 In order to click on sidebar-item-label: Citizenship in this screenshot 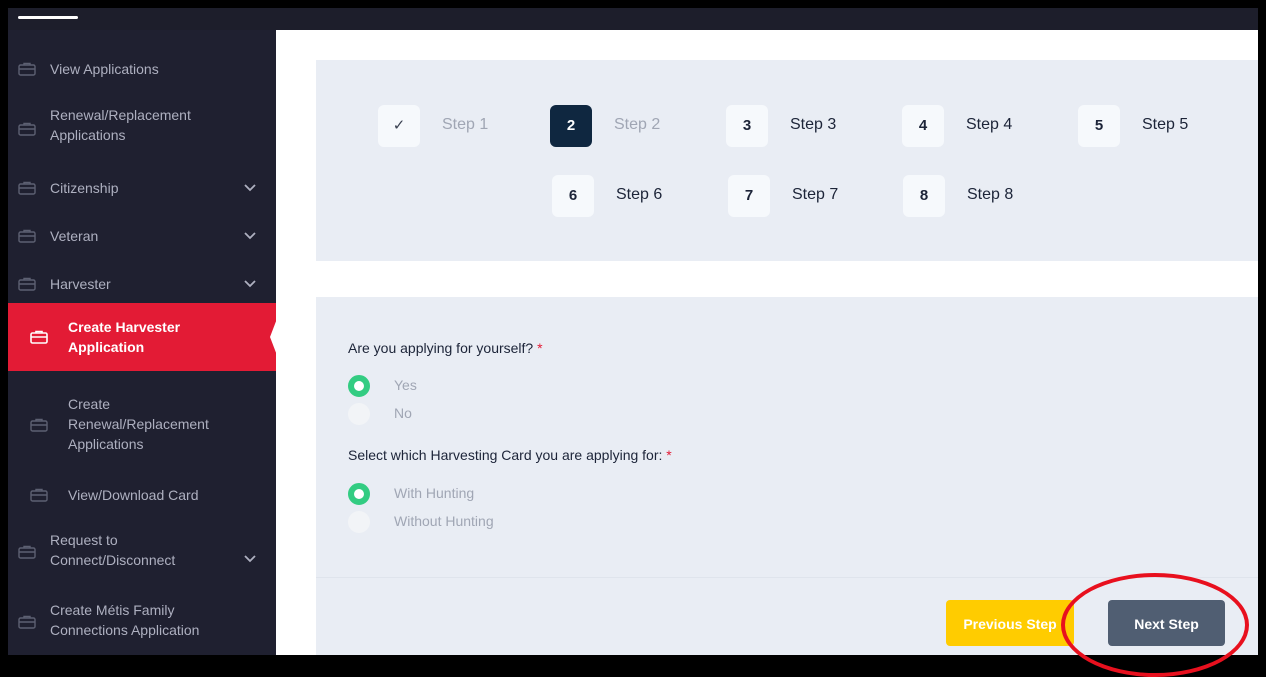, I will do `click(84, 188)`.